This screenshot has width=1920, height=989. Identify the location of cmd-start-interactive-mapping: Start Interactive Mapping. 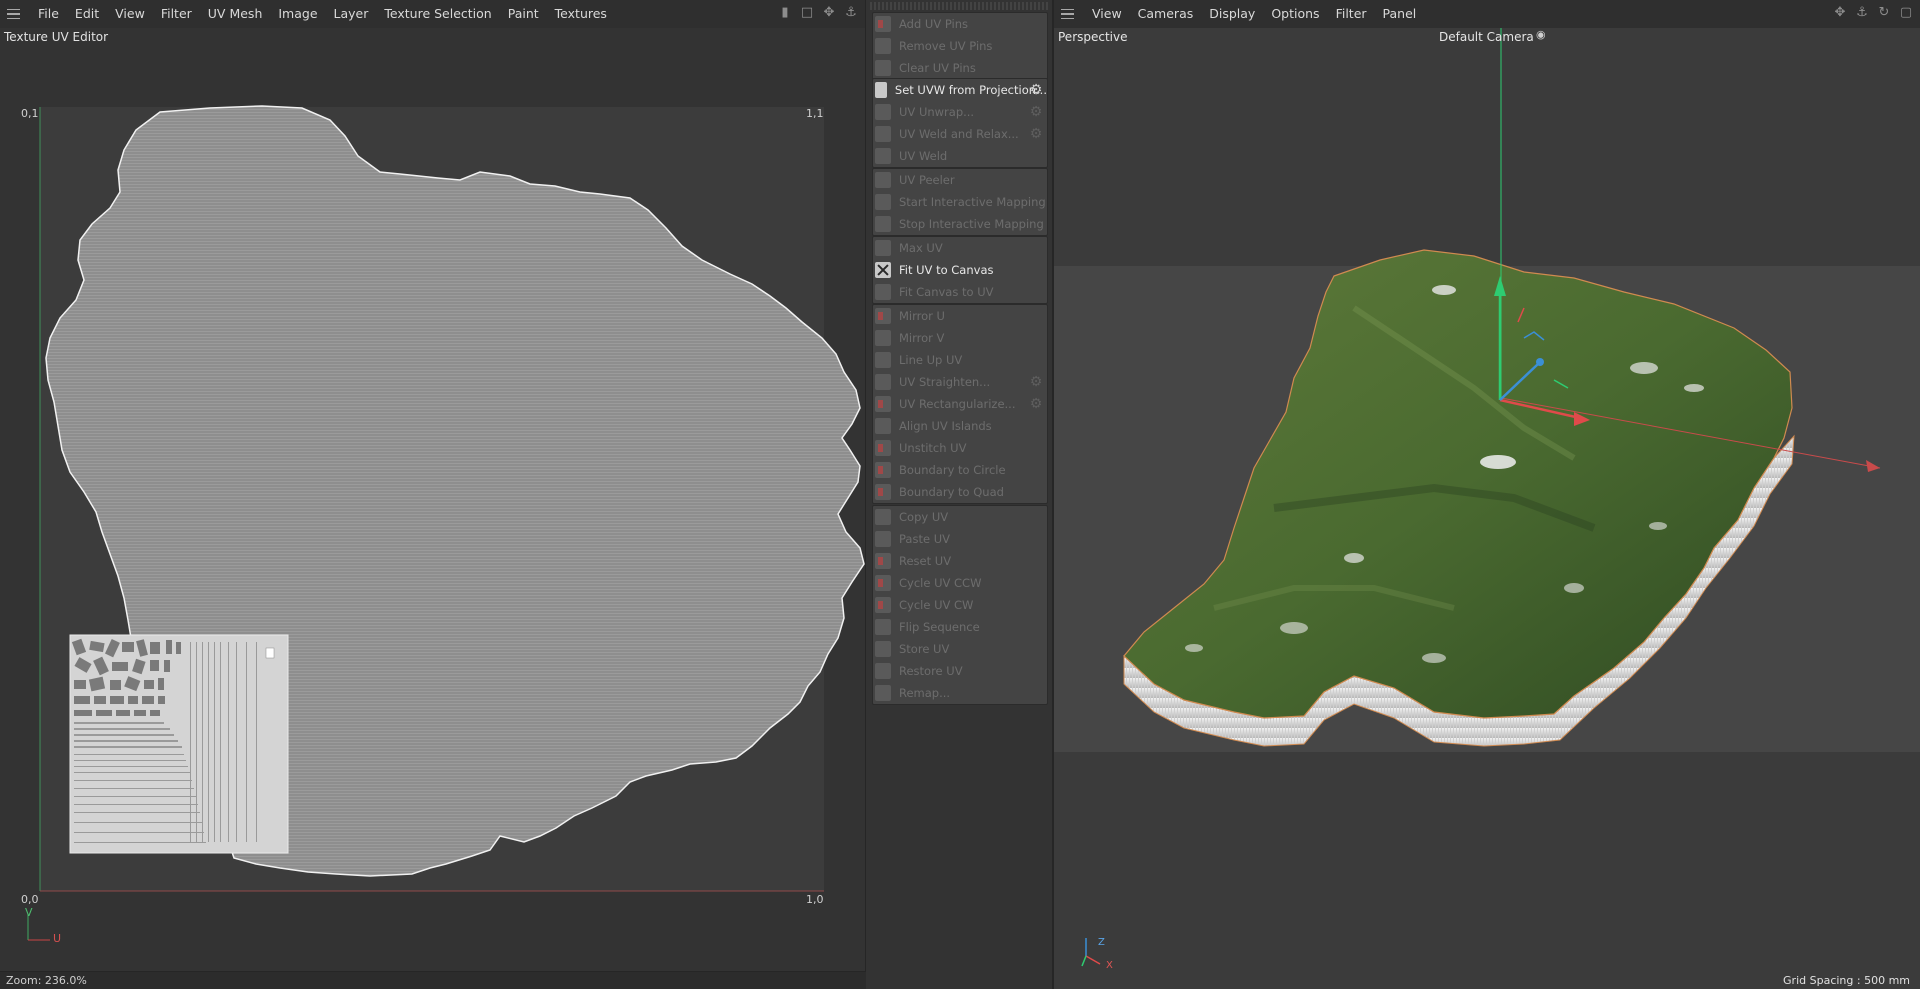
(960, 202).